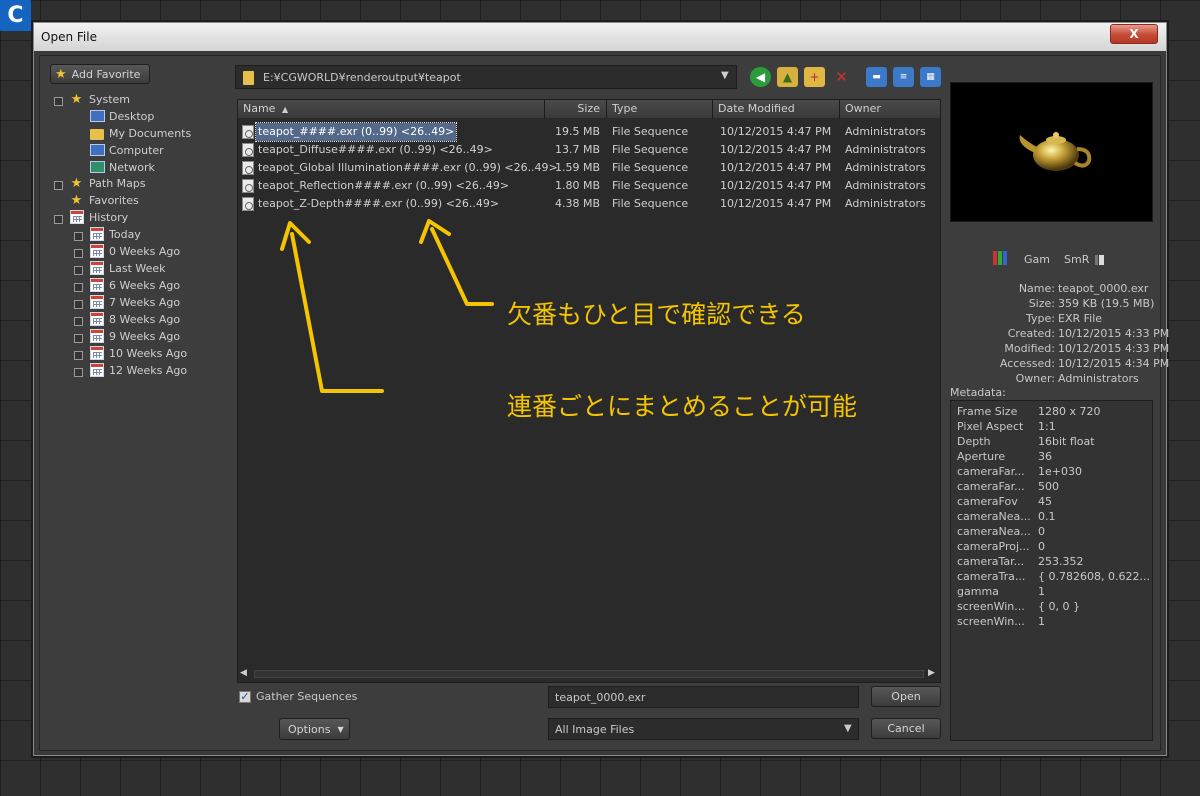 The width and height of the screenshot is (1200, 796). I want to click on column-type-label: Type, so click(625, 108).